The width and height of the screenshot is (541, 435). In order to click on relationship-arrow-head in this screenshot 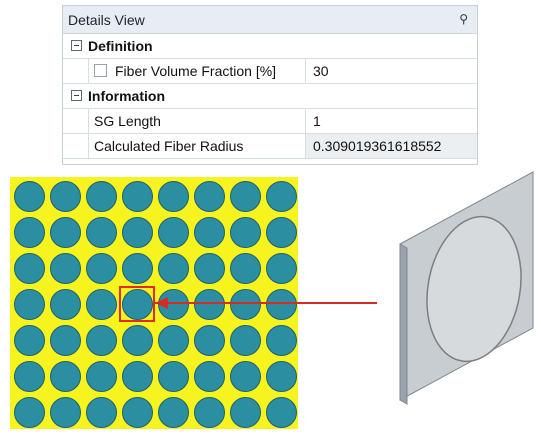, I will do `click(161, 303)`.